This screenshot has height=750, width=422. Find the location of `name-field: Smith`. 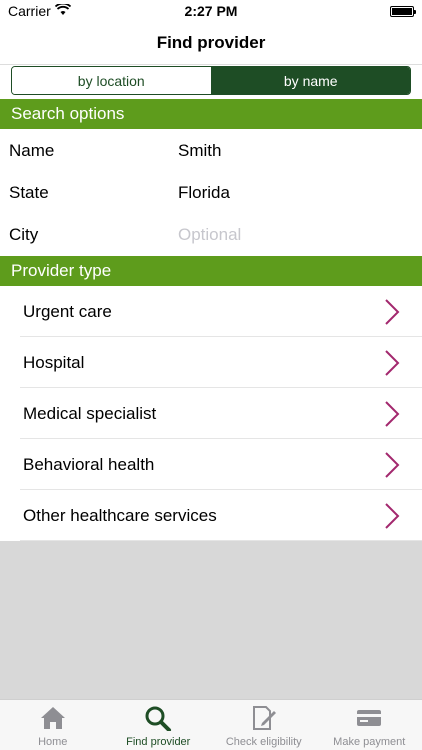

name-field: Smith is located at coordinates (199, 151).